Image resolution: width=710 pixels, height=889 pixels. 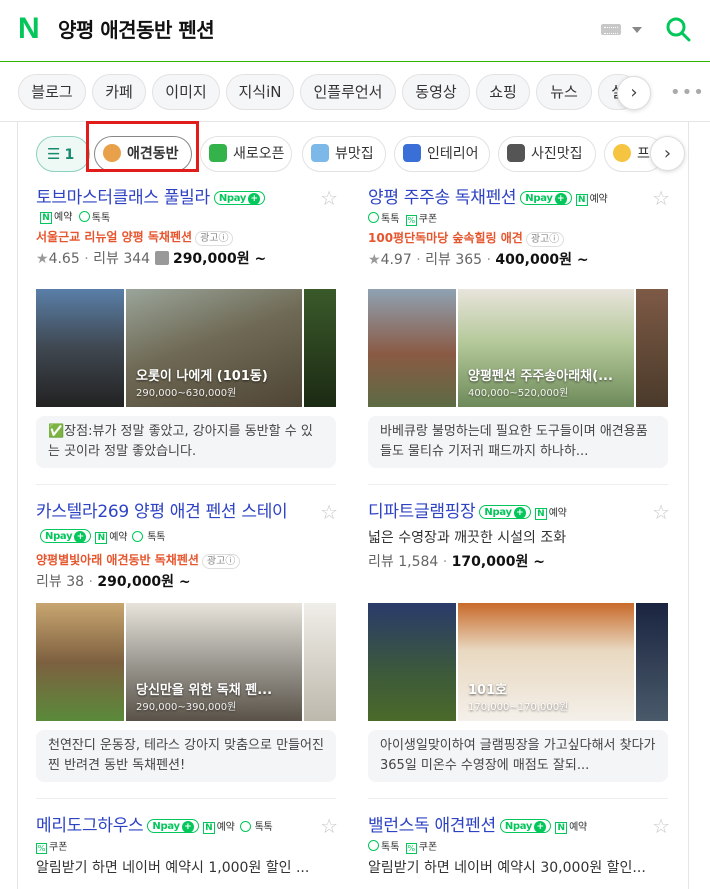 What do you see at coordinates (119, 92) in the screenshot?
I see `tab-cafe: 카페` at bounding box center [119, 92].